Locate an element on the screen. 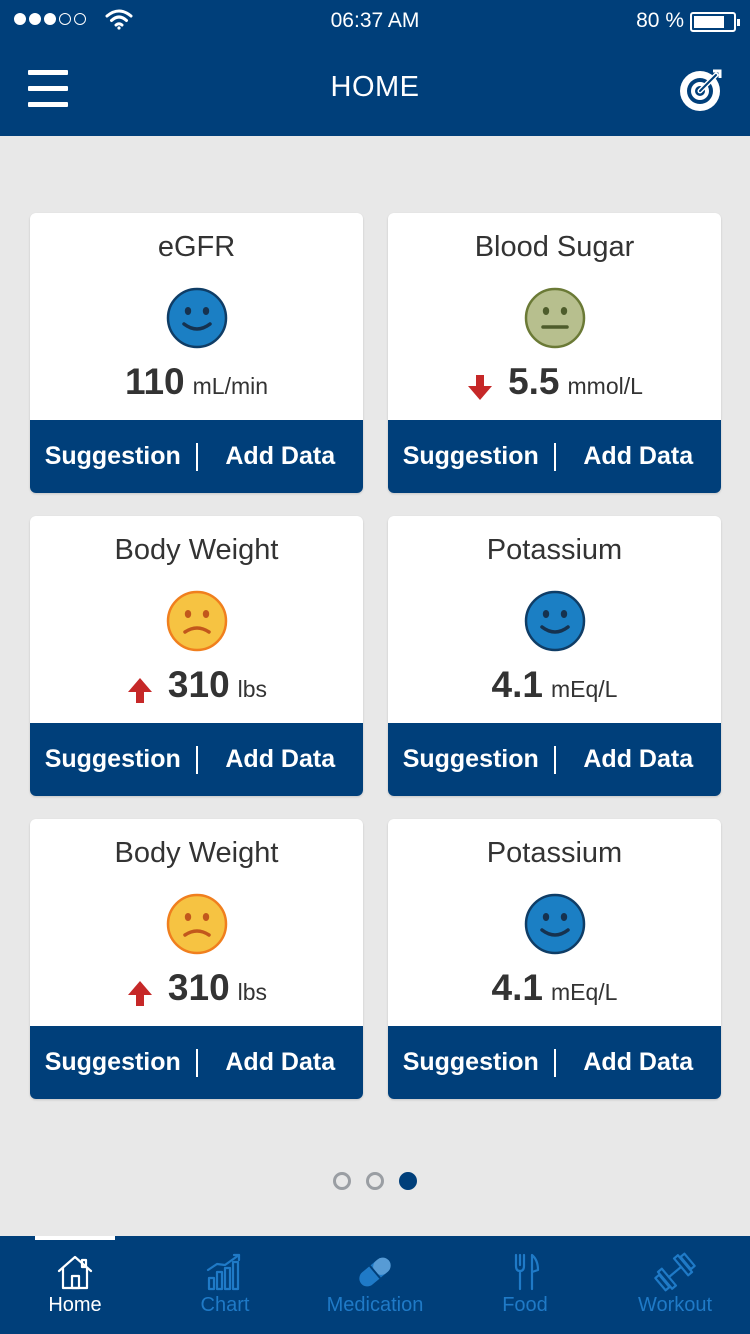 The width and height of the screenshot is (750, 1334). tab-label: Food is located at coordinates (525, 1305).